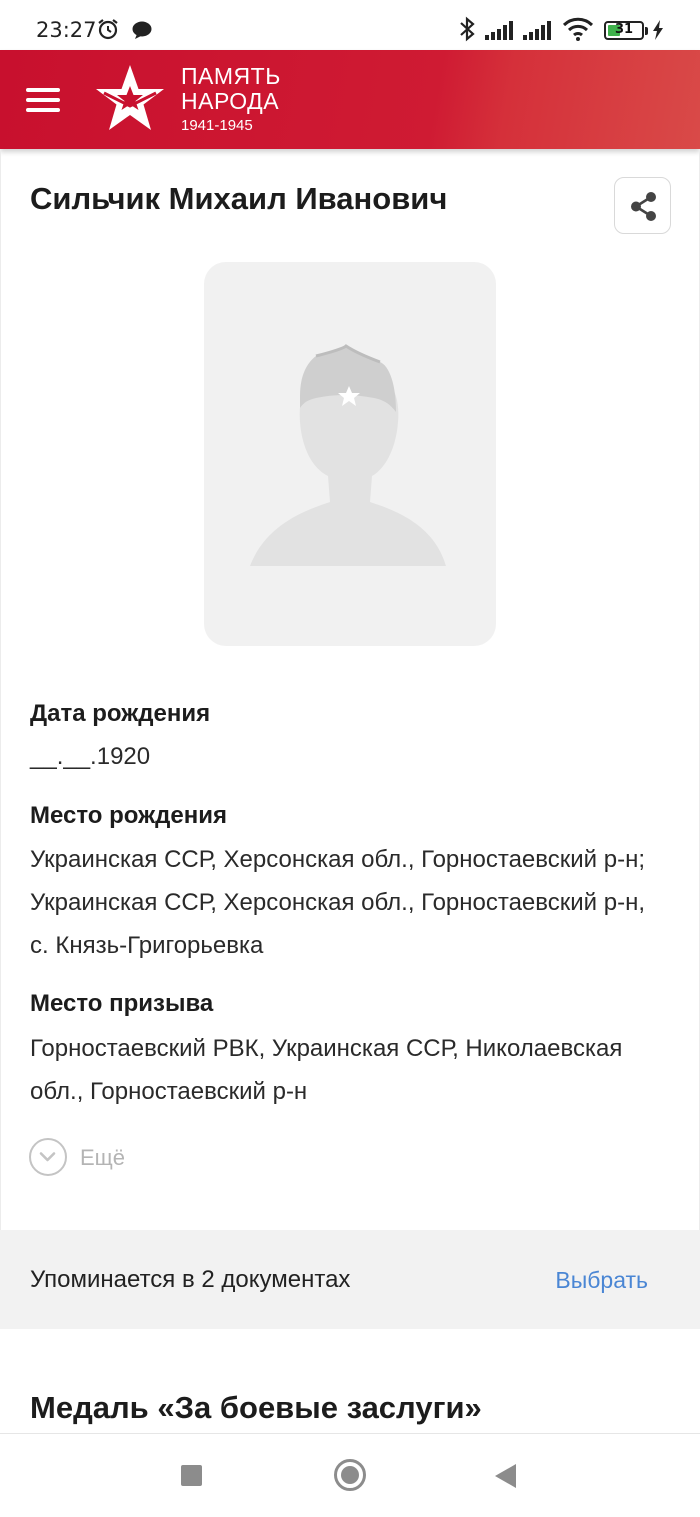  Describe the element at coordinates (239, 198) in the screenshot. I see `page-title: Сильчик Михаил Иванович` at that location.